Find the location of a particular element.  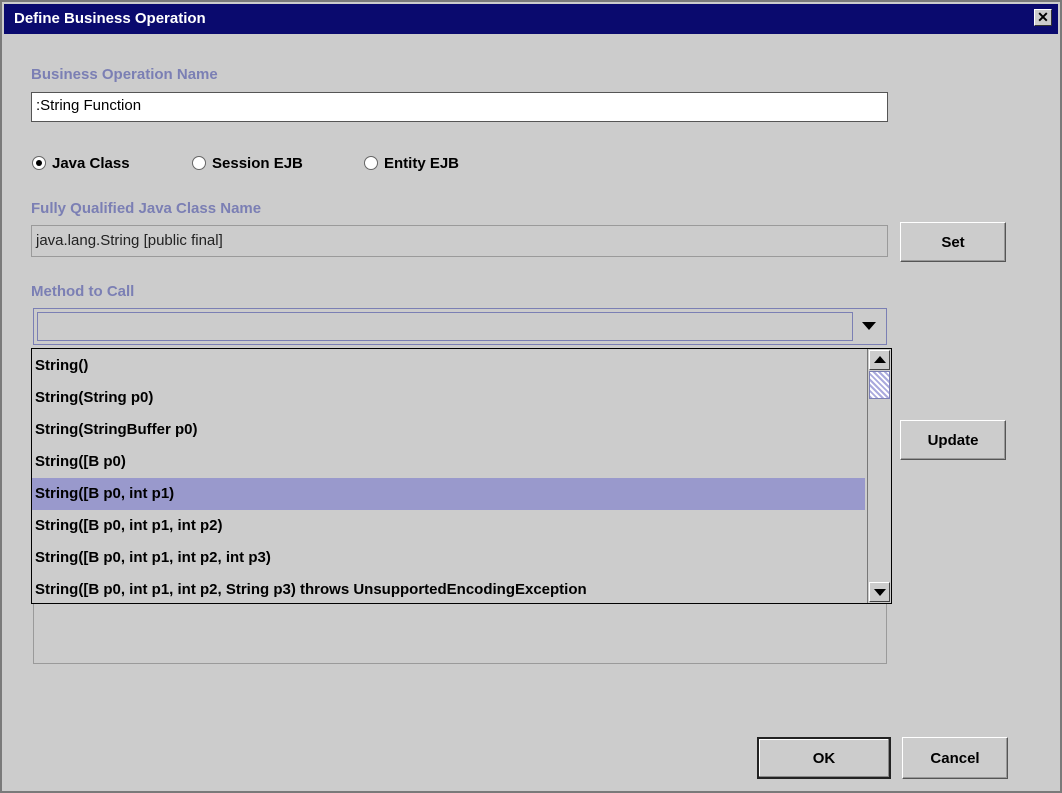

radio-session-ejb: Session EJB is located at coordinates (247, 163).